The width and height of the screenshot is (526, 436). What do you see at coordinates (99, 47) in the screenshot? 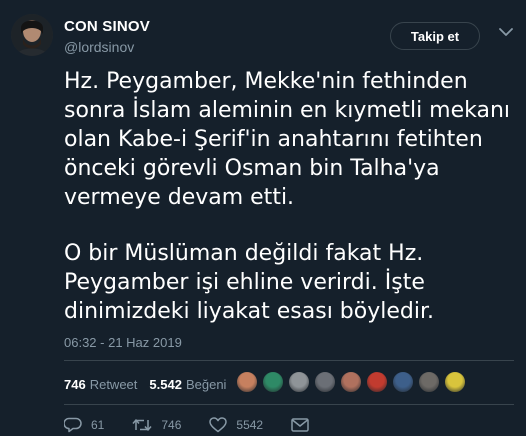
I see `user-handle: @lordsinov` at bounding box center [99, 47].